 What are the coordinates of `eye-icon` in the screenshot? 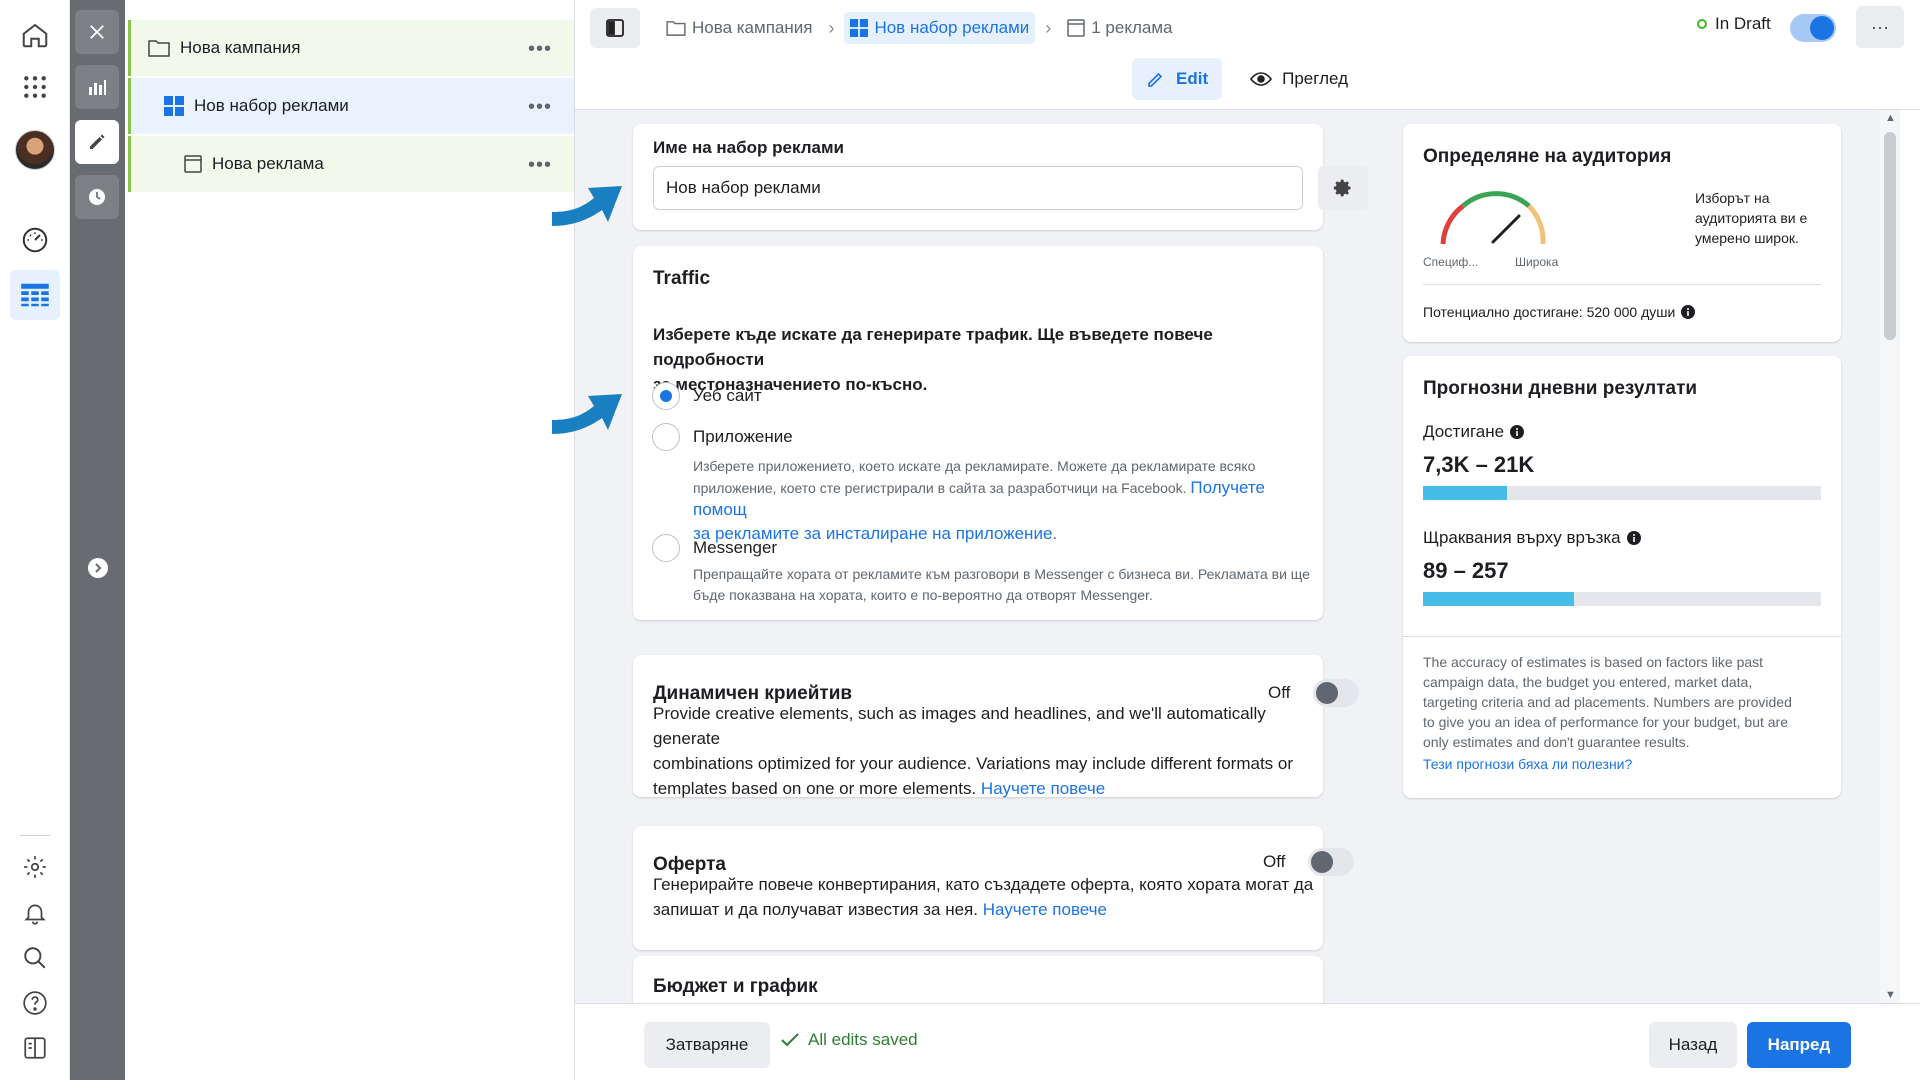 It's located at (1261, 79).